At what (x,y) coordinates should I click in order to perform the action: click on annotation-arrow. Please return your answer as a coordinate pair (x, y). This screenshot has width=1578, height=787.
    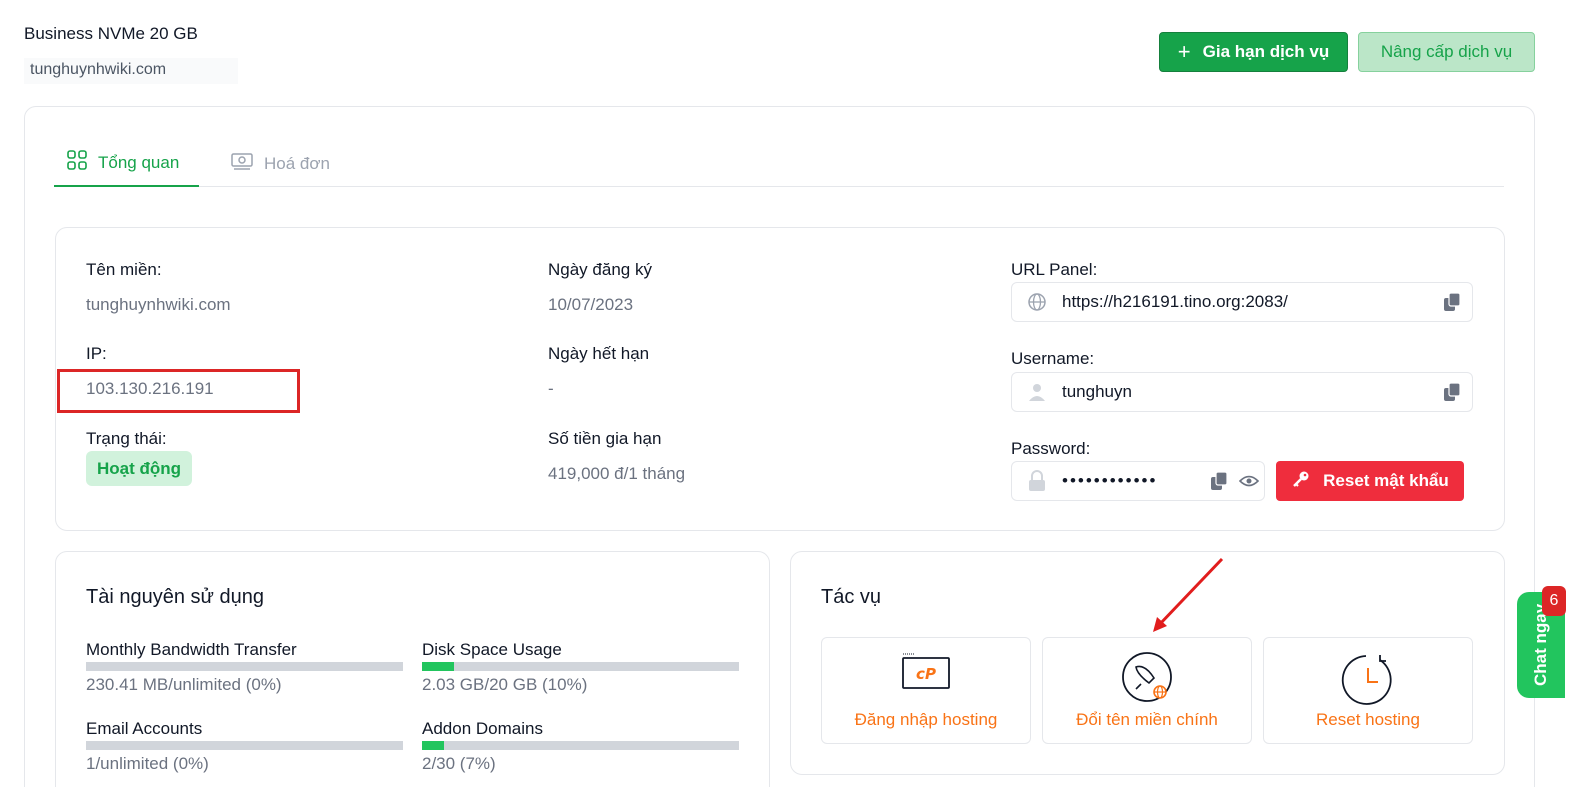
    Looking at the image, I should click on (1188, 594).